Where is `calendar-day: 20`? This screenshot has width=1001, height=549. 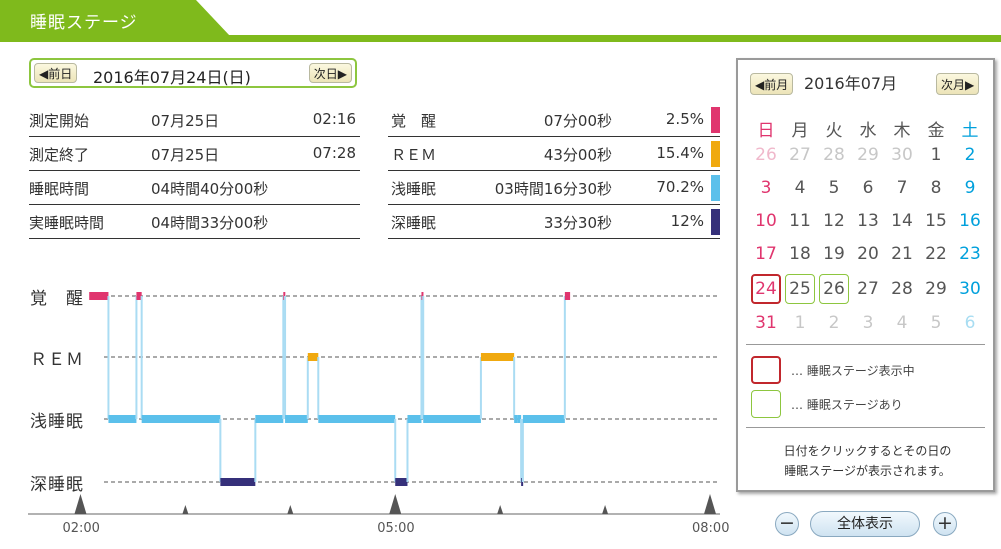
calendar-day: 20 is located at coordinates (868, 254).